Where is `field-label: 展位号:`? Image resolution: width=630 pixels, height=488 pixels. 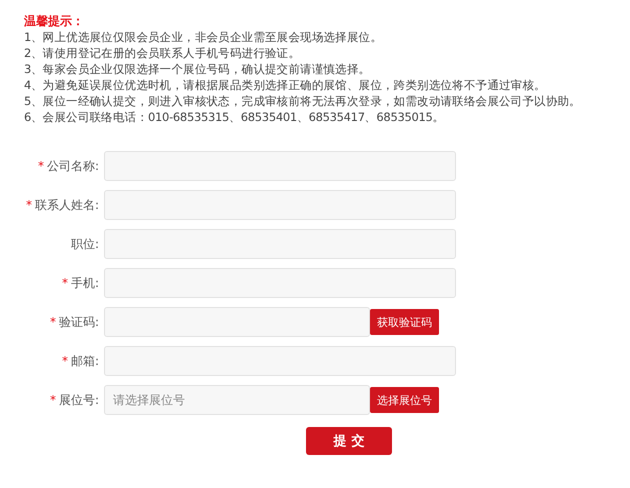 field-label: 展位号: is located at coordinates (78, 399).